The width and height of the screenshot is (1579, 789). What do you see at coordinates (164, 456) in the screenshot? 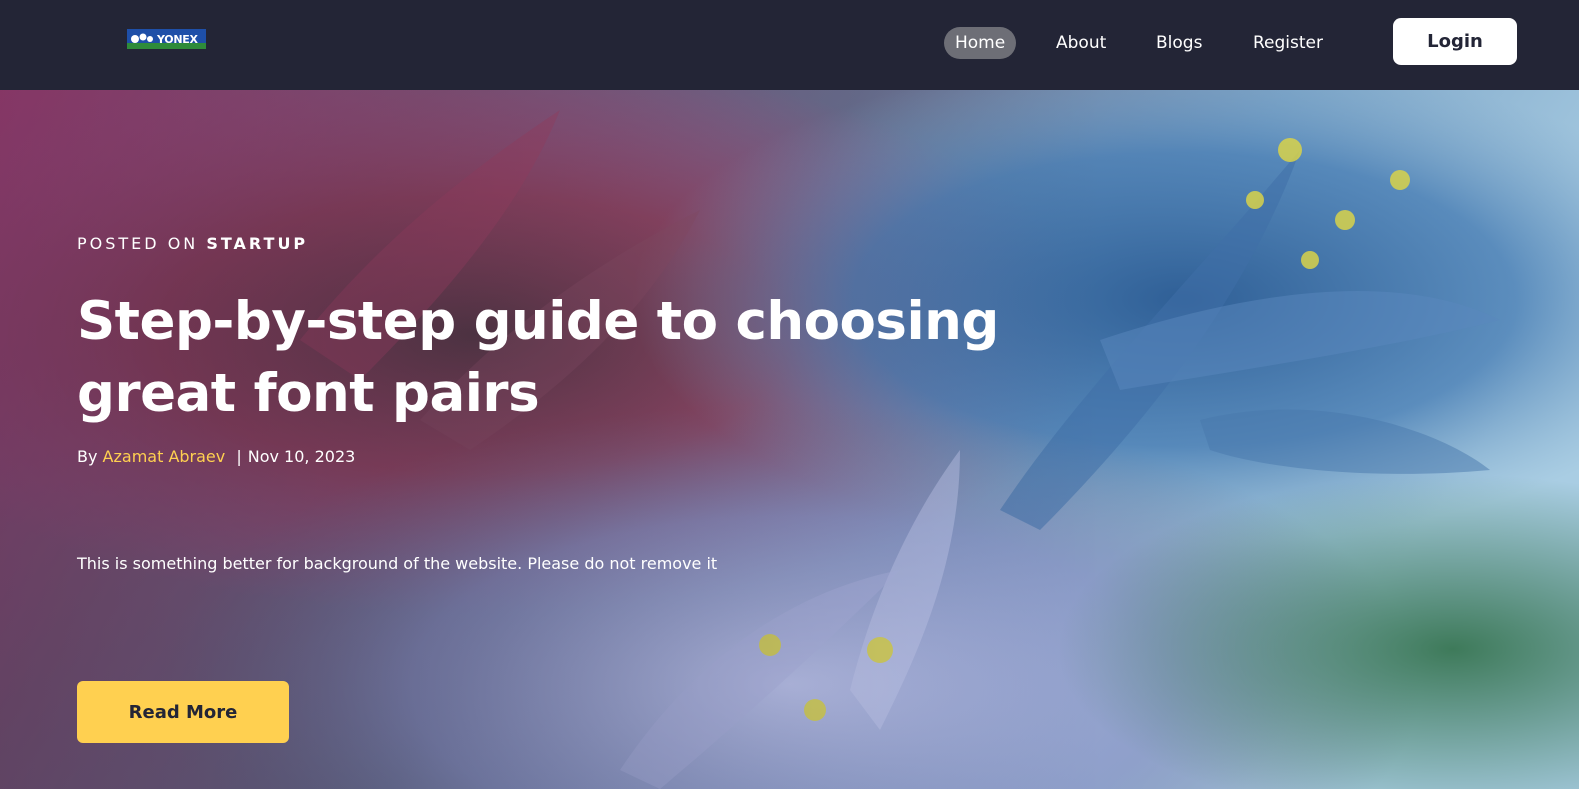
I see `author-link: Azamat Abraev` at bounding box center [164, 456].